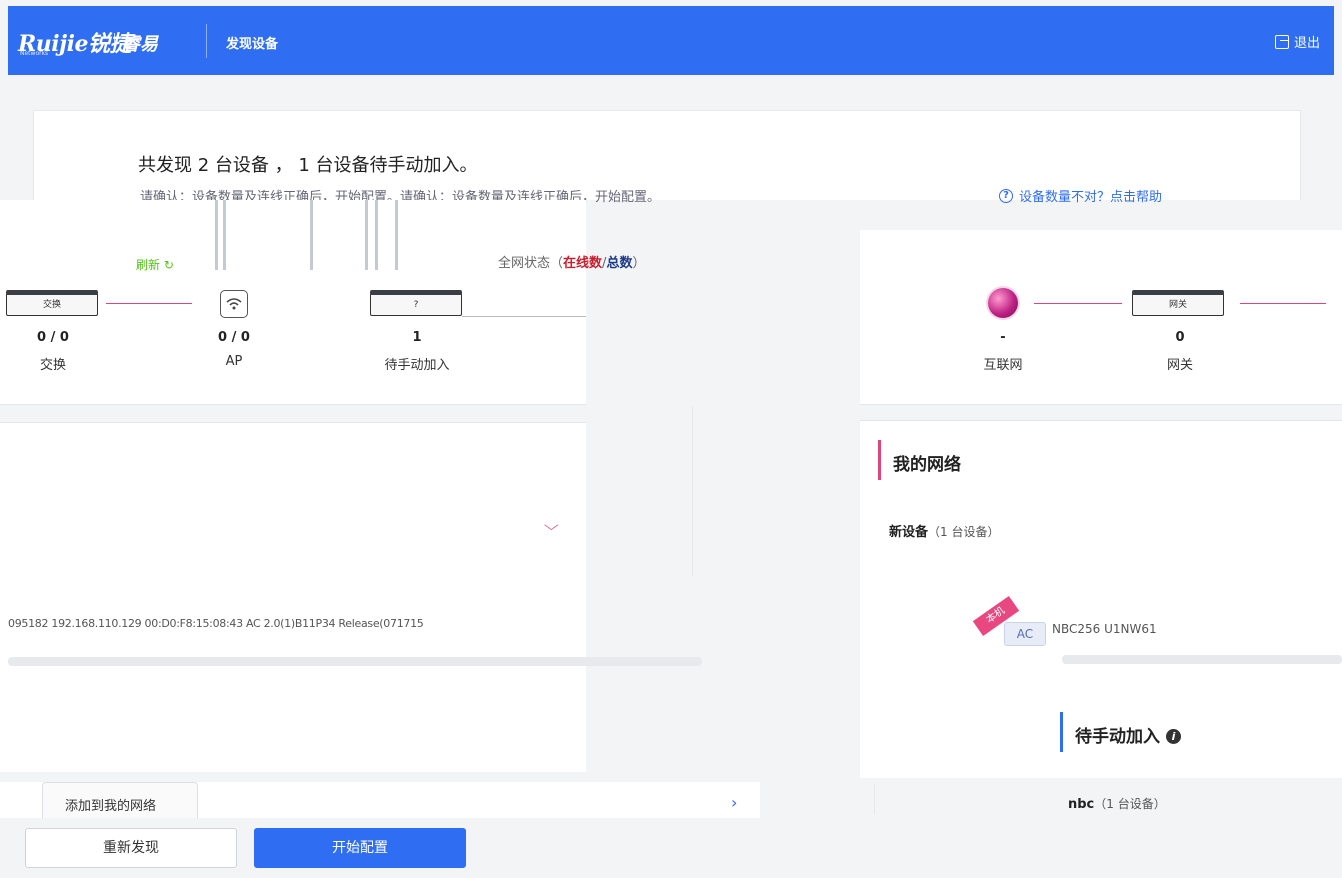 The width and height of the screenshot is (1342, 878). Describe the element at coordinates (360, 848) in the screenshot. I see `start-config-button: 开始配置` at that location.